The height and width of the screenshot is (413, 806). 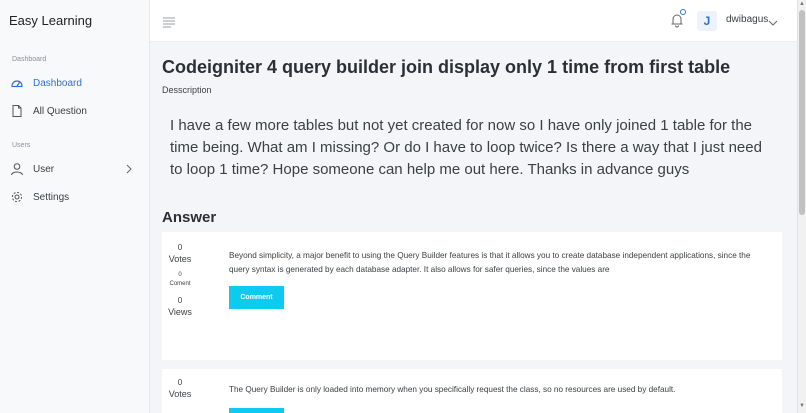 I want to click on sidebar-section-users: Users, so click(x=21, y=145).